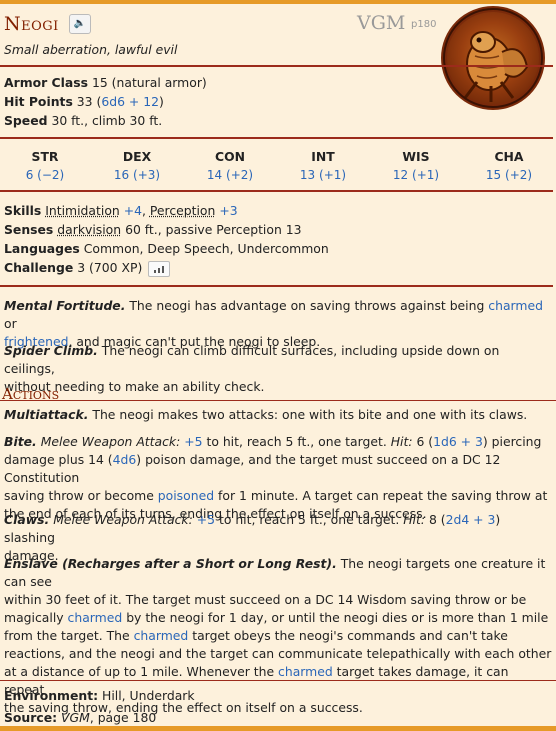 This screenshot has height=731, width=556. Describe the element at coordinates (416, 165) in the screenshot. I see `ability-wis: WIS 12 (+1)` at that location.